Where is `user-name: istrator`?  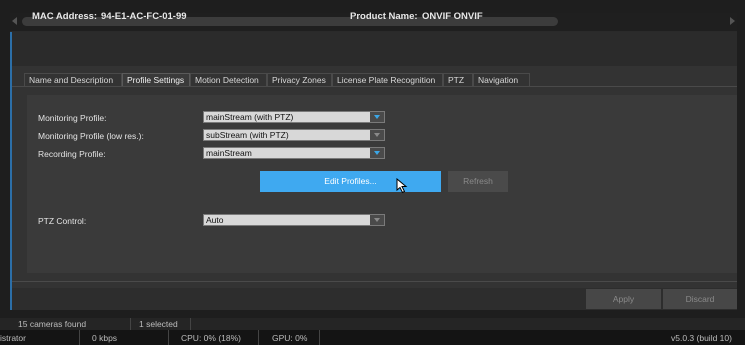 user-name: istrator is located at coordinates (13, 338).